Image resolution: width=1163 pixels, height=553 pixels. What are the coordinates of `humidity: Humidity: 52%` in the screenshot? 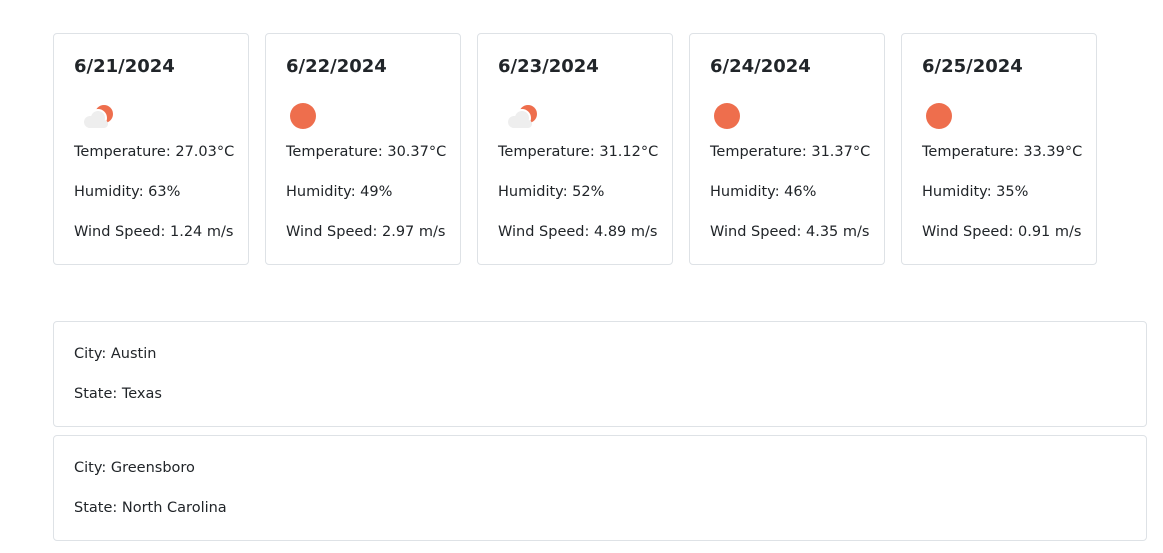 It's located at (551, 192).